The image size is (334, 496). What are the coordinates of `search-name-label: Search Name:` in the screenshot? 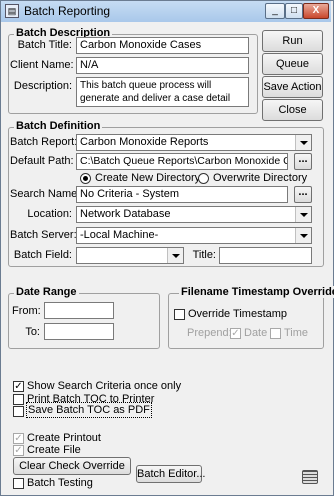 It's located at (45, 194).